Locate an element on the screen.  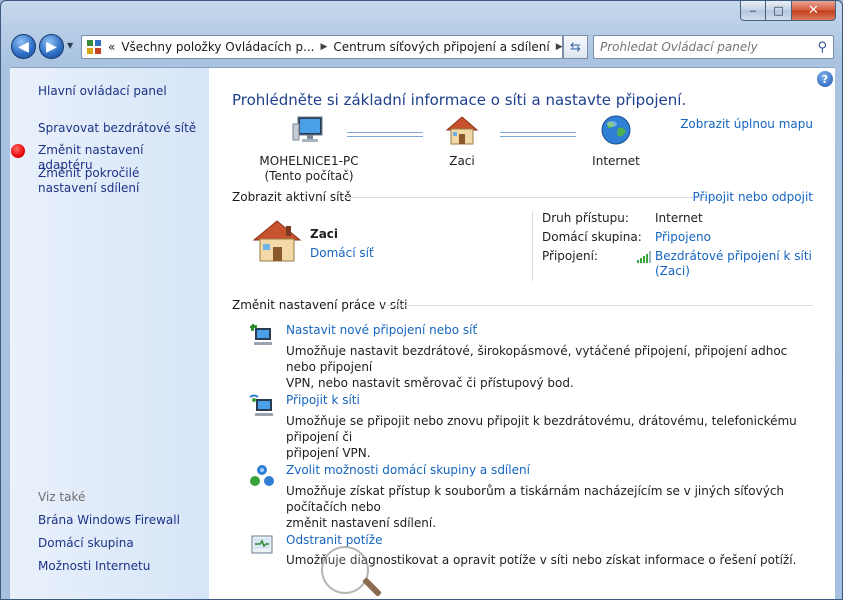
wireless-connection-link: Bezdrátové připojení k síti (Zaci) is located at coordinates (733, 264).